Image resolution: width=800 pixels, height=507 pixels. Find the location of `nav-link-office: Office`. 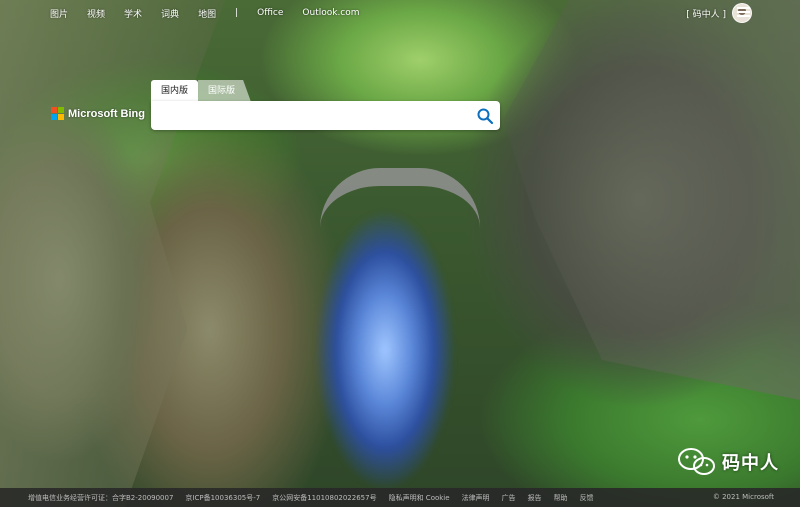

nav-link-office: Office is located at coordinates (270, 13).